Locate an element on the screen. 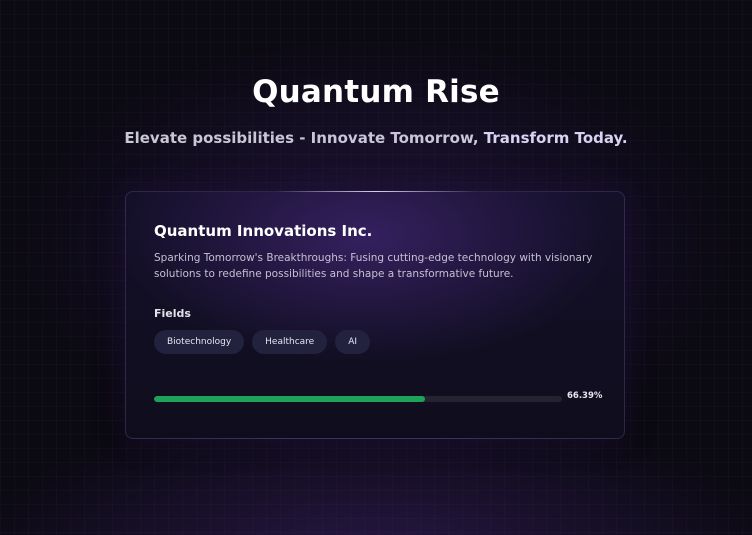  field-tag-ai: AI is located at coordinates (353, 342).